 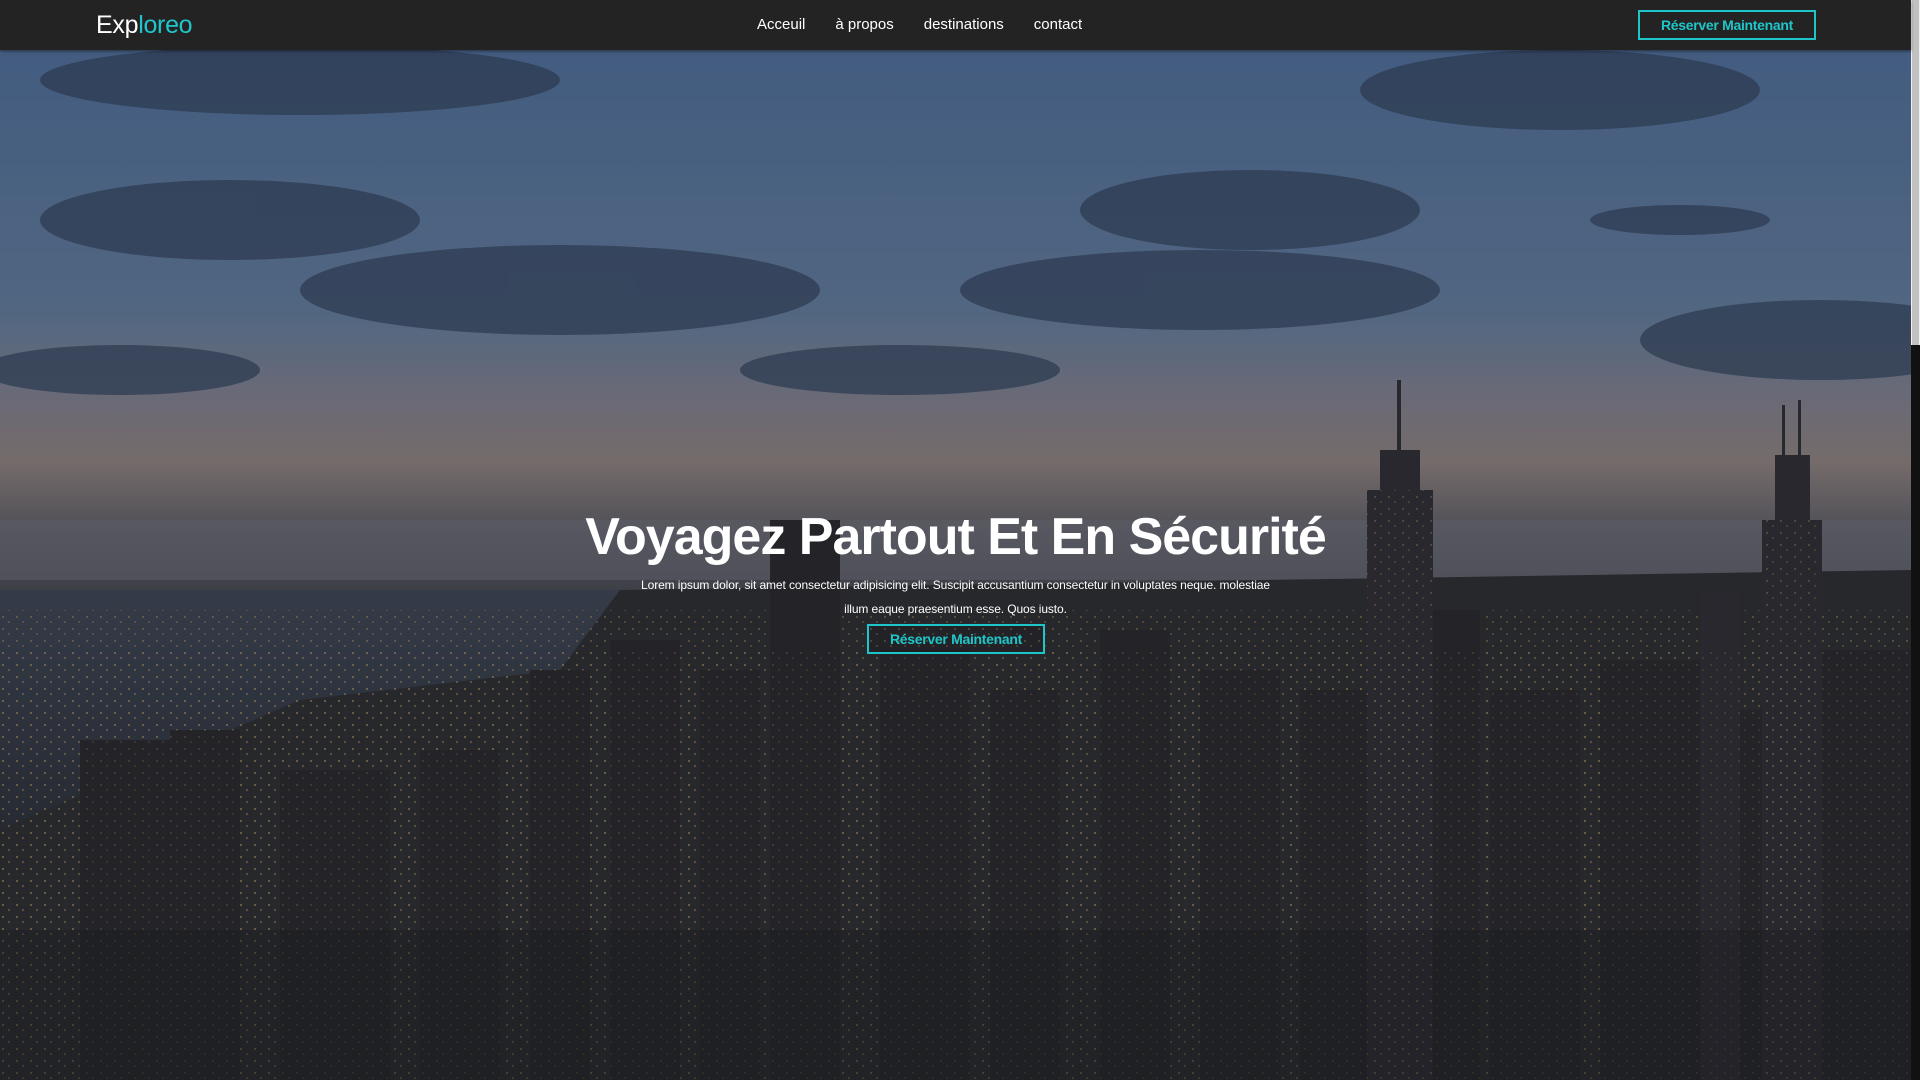 I want to click on brand-logo: Exploreo, so click(x=144, y=25).